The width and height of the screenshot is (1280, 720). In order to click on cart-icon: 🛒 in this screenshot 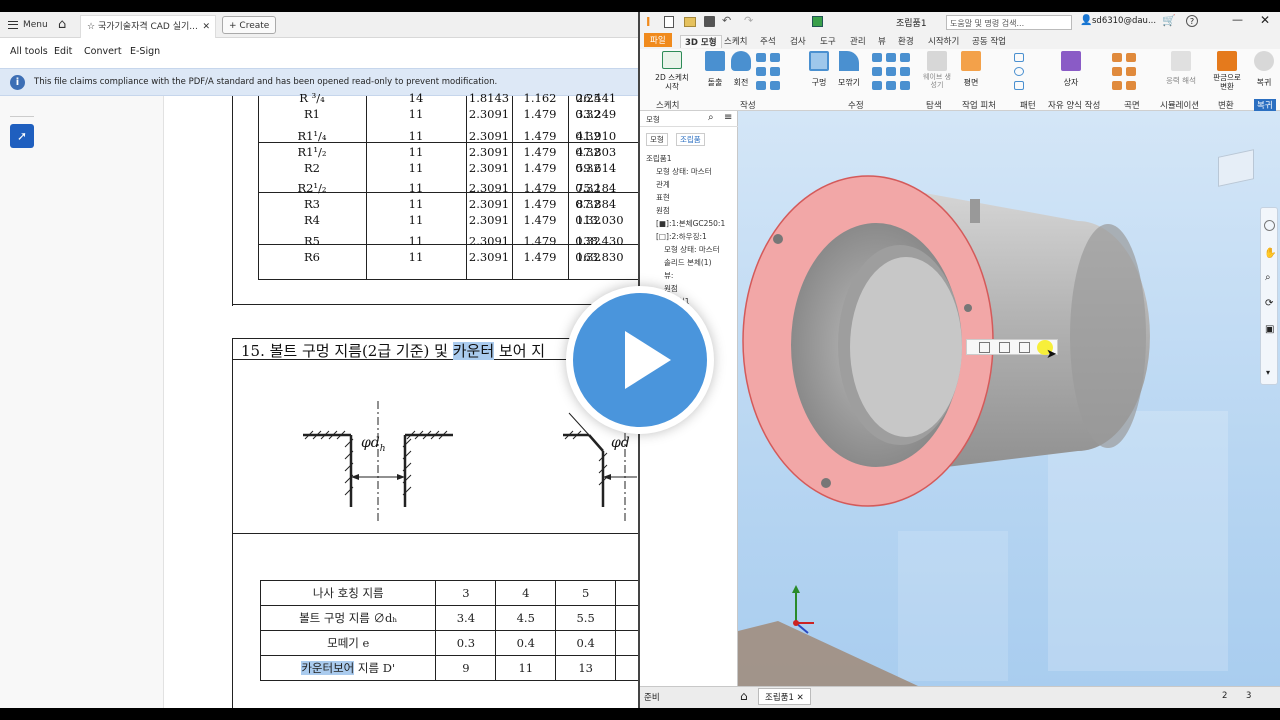, I will do `click(1169, 20)`.